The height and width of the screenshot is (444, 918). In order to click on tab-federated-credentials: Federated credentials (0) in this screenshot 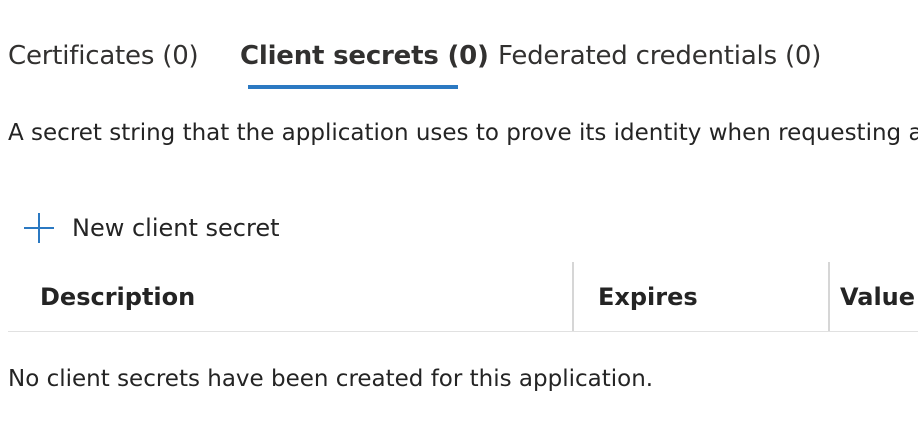, I will do `click(659, 56)`.